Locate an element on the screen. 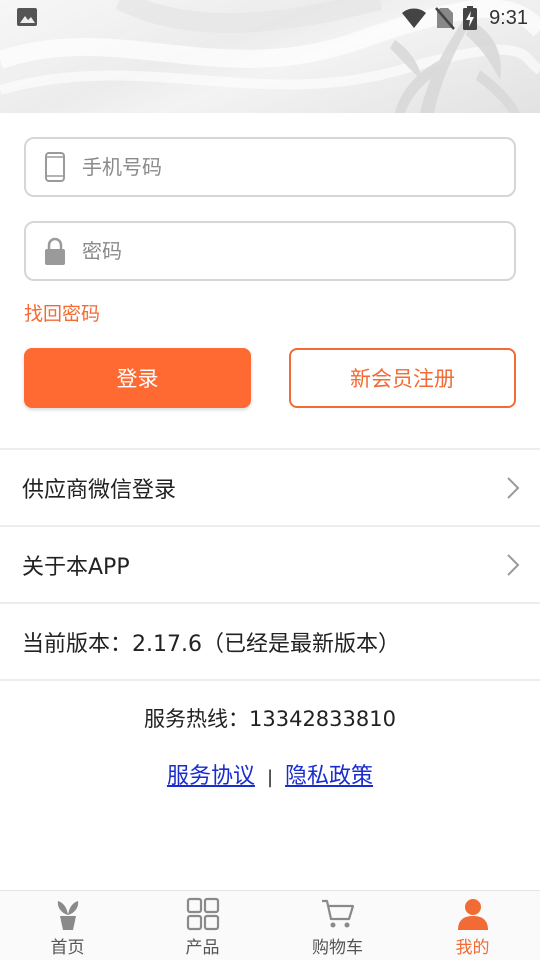  policy-links: 服务协议 | 隐私政策 is located at coordinates (270, 774).